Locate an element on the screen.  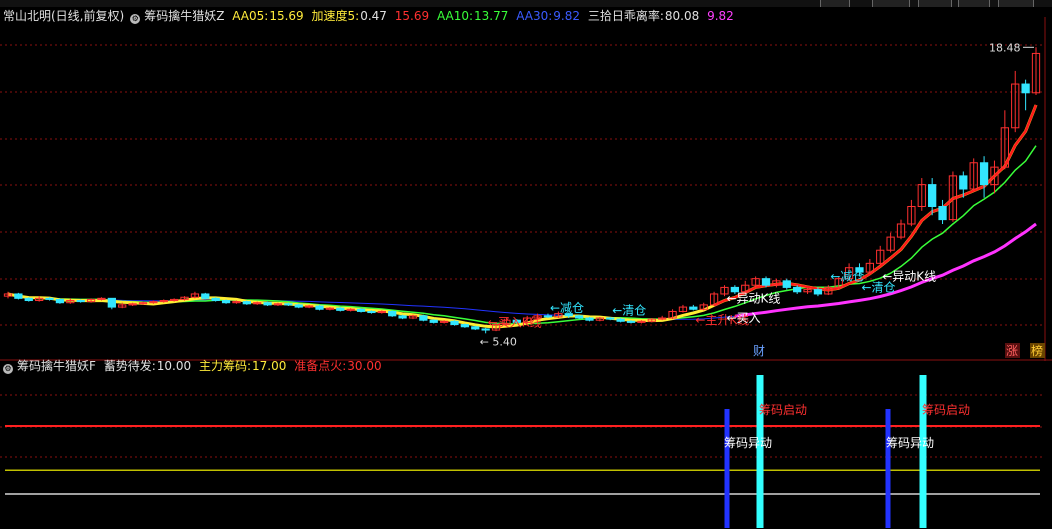
signal-annotation: ←清仓 is located at coordinates (629, 310).